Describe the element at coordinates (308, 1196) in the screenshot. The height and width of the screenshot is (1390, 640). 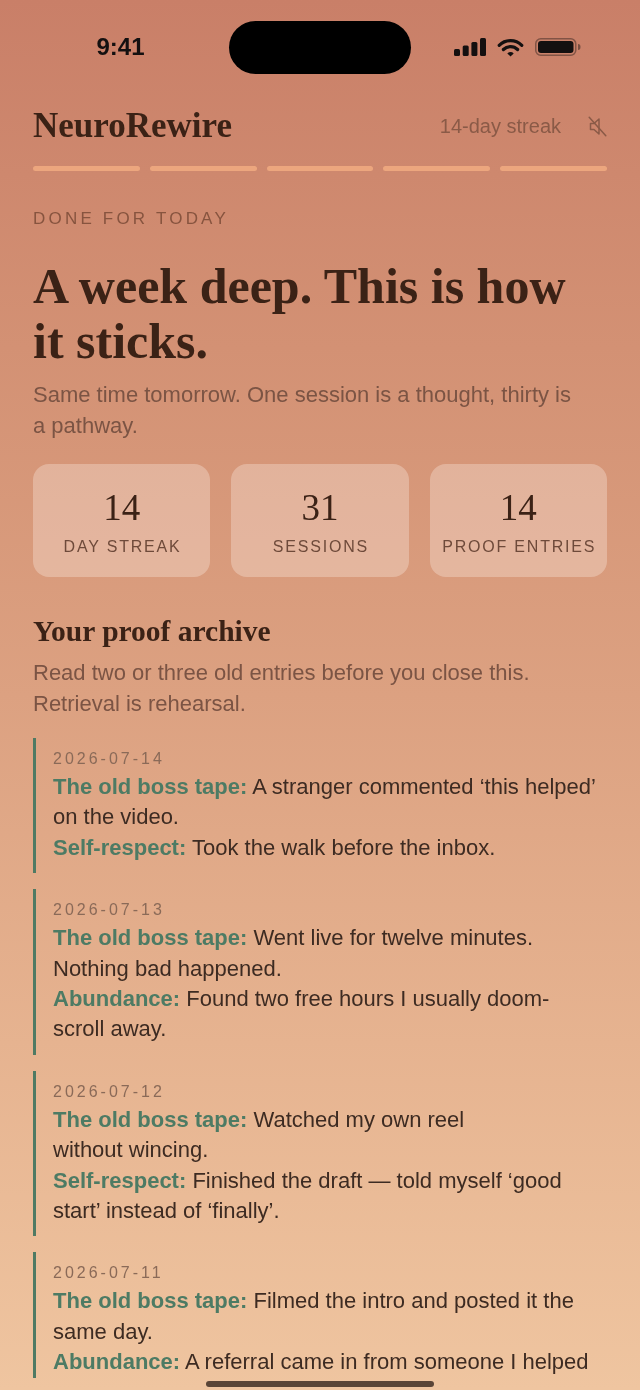
I see `entry-text: Self-respect: Finished the draft — told myself ‘good start’ instead of ‘finally’.` at that location.